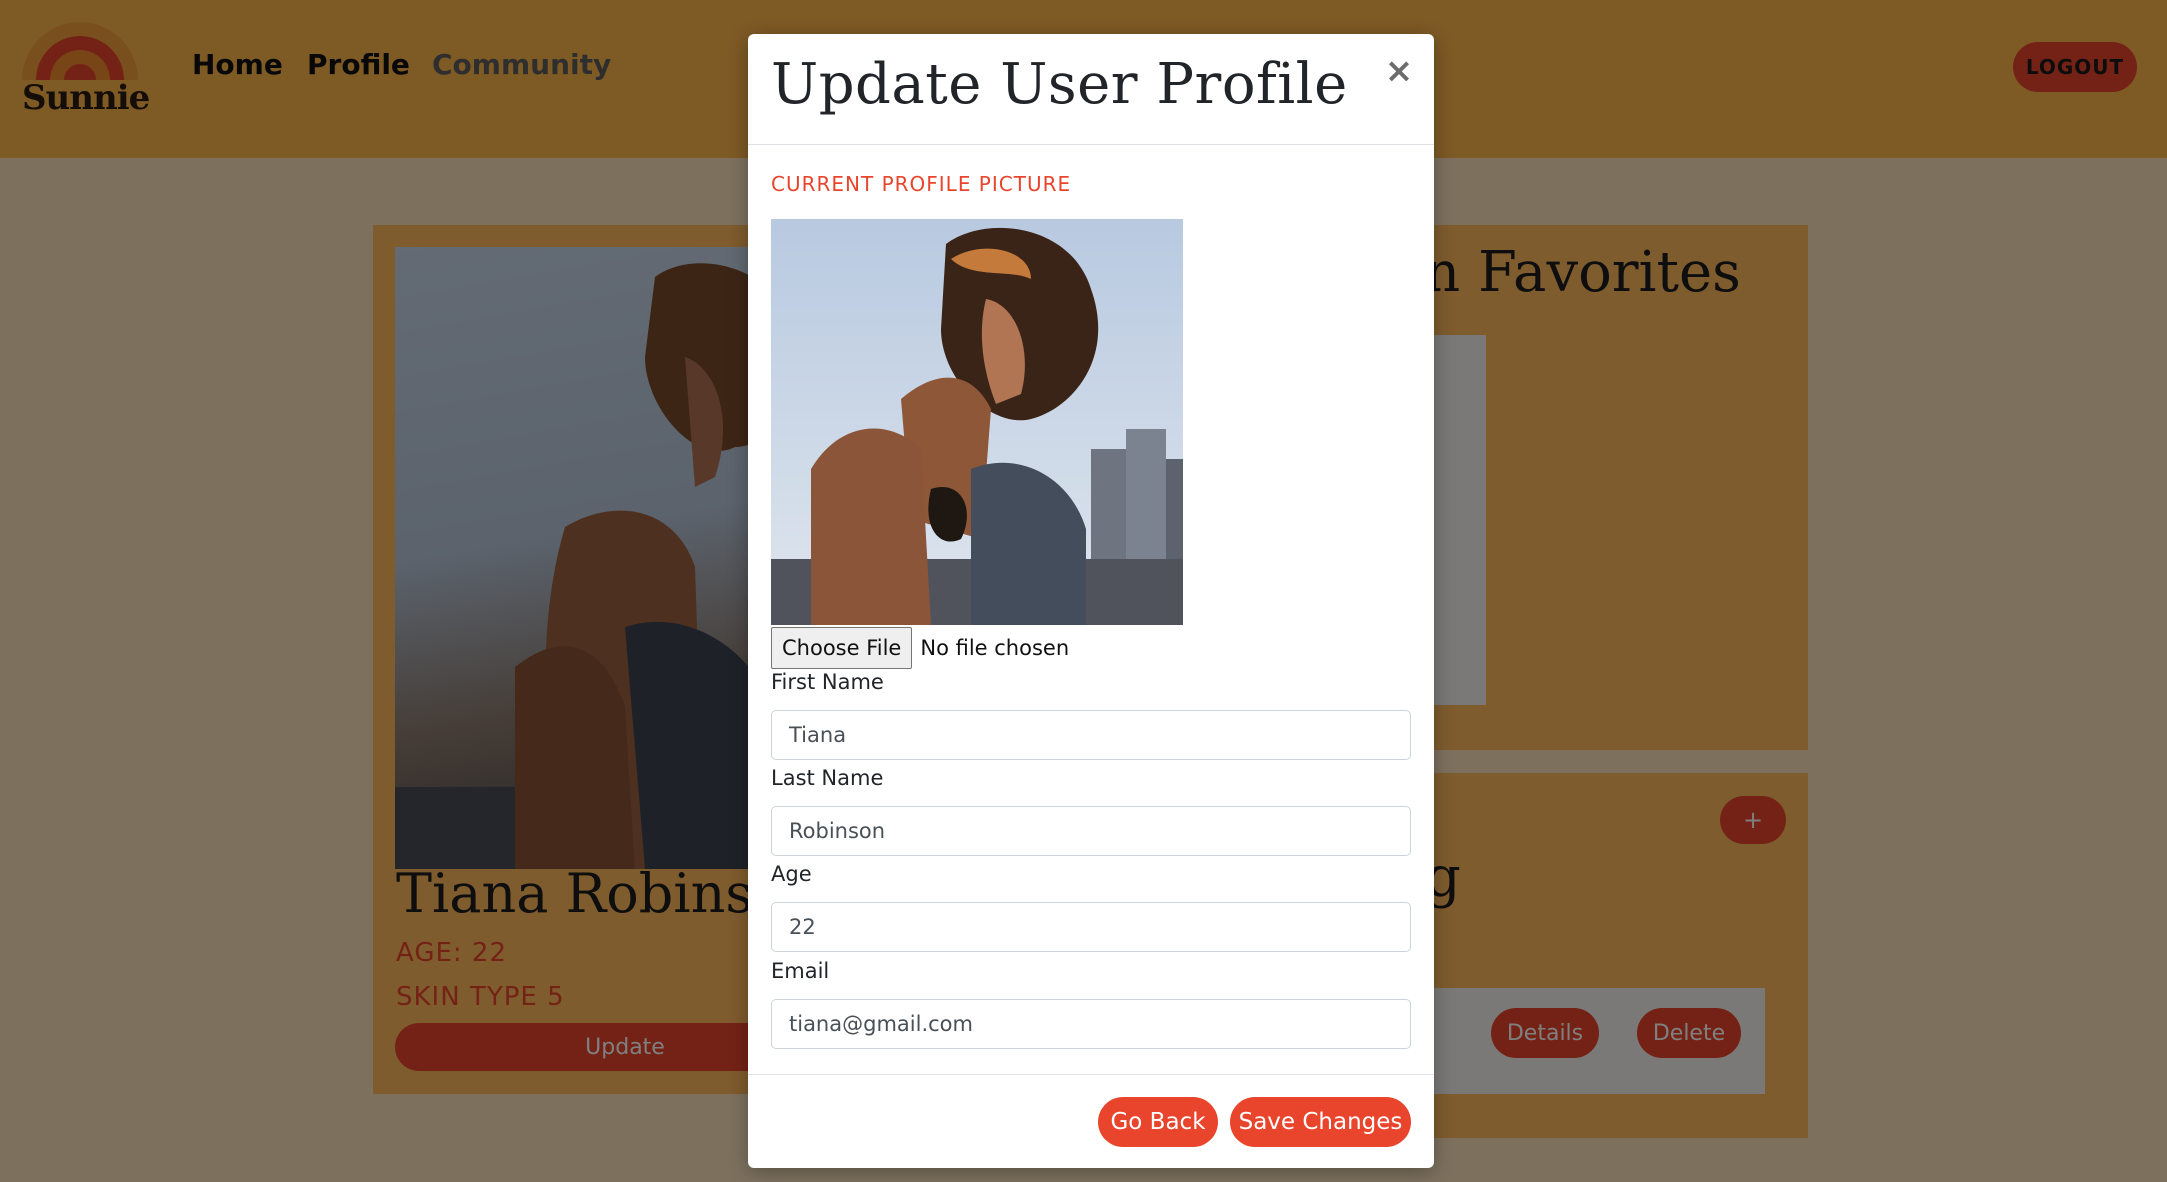 Image resolution: width=2167 pixels, height=1182 pixels. What do you see at coordinates (921, 184) in the screenshot?
I see `current-picture-label: CURRENT PROFILE PICTURE` at bounding box center [921, 184].